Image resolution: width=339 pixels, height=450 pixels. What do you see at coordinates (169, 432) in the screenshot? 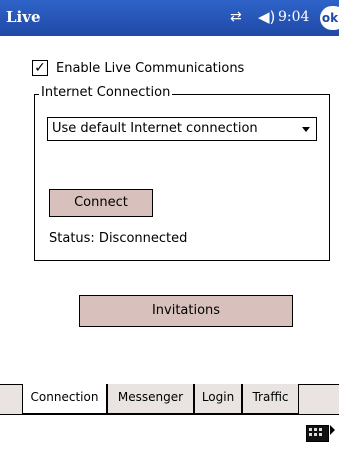
I see `command-bar` at bounding box center [169, 432].